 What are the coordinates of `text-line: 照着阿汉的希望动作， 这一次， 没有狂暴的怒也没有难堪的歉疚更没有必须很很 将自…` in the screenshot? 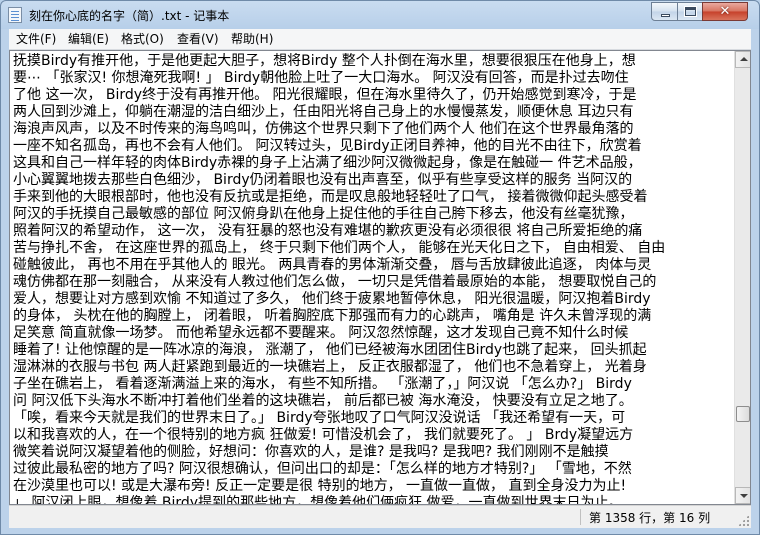 It's located at (328, 231).